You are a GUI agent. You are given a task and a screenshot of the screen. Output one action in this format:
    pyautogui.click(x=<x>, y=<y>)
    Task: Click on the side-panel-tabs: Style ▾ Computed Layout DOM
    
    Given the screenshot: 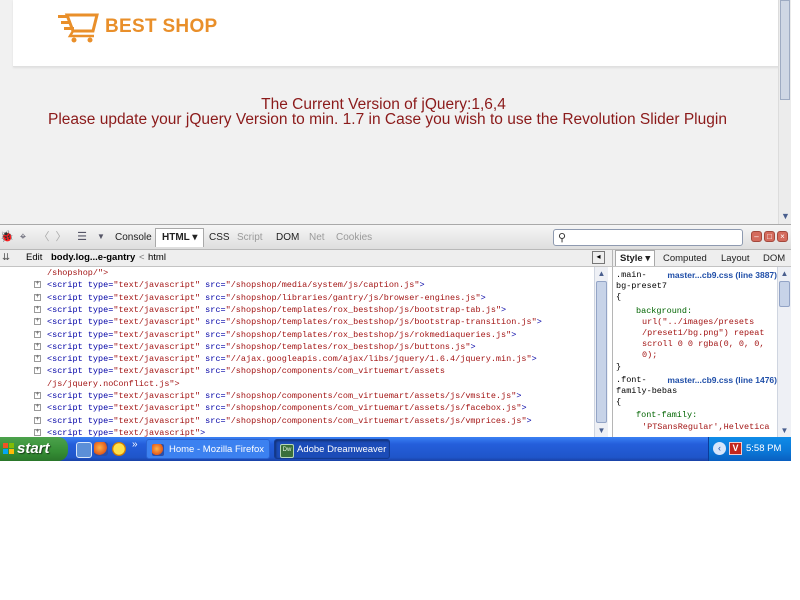 What is the action you would take?
    pyautogui.click(x=701, y=258)
    